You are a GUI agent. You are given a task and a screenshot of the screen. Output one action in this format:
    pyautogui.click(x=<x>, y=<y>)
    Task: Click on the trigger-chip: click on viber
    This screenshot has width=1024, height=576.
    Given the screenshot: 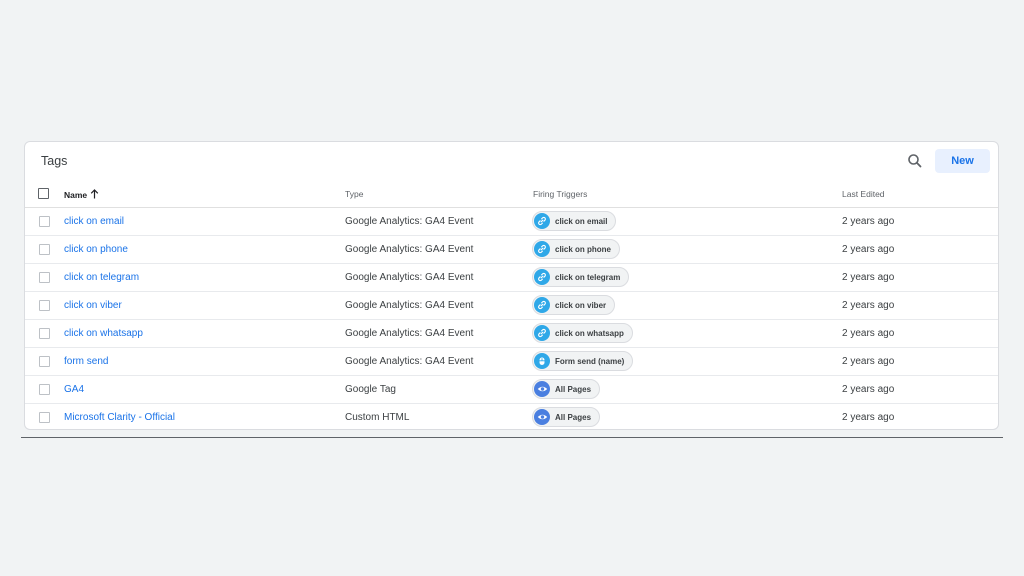 What is the action you would take?
    pyautogui.click(x=574, y=305)
    